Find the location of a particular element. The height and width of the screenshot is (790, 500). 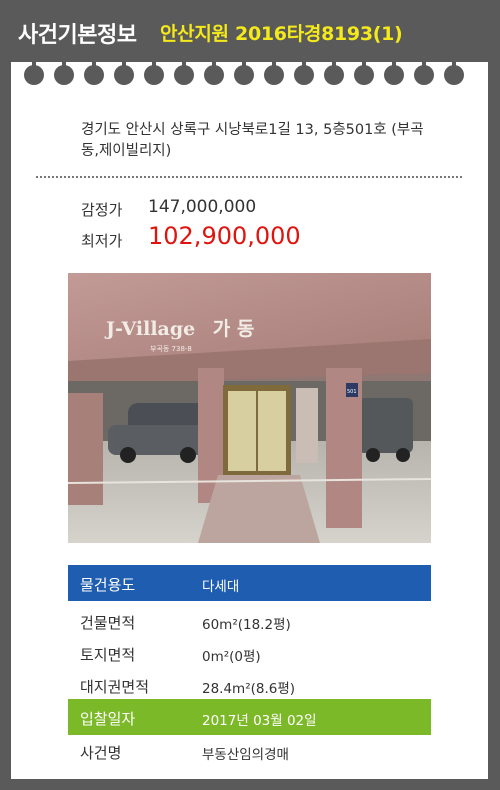

detail-value: 28.4m²(8.6평) is located at coordinates (249, 689).